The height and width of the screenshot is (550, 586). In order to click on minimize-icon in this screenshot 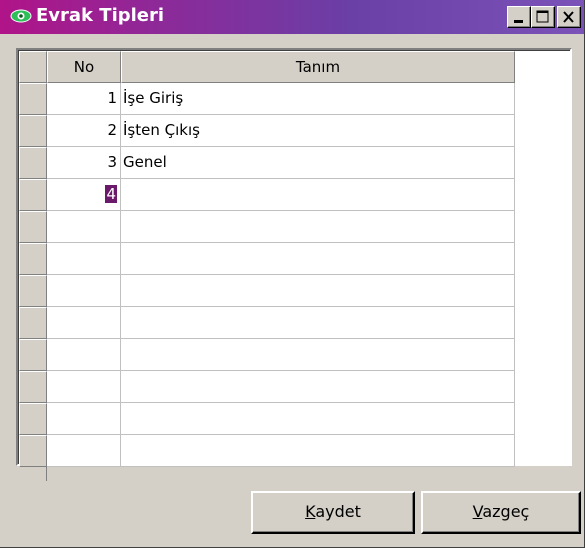, I will do `click(518, 21)`.